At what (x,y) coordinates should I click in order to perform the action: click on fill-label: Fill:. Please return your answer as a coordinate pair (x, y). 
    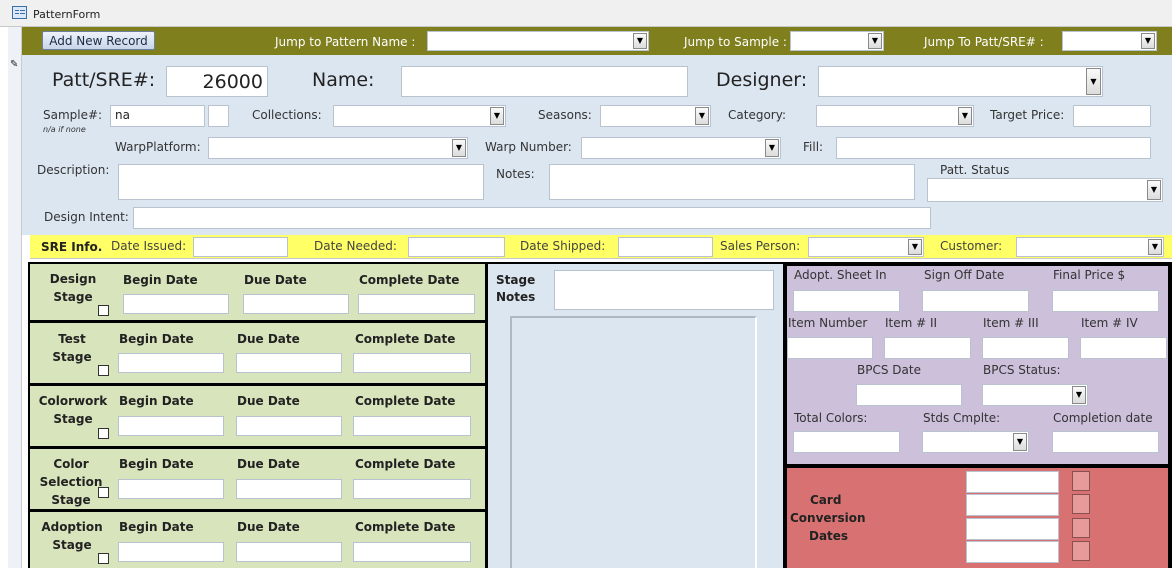
    Looking at the image, I should click on (813, 147).